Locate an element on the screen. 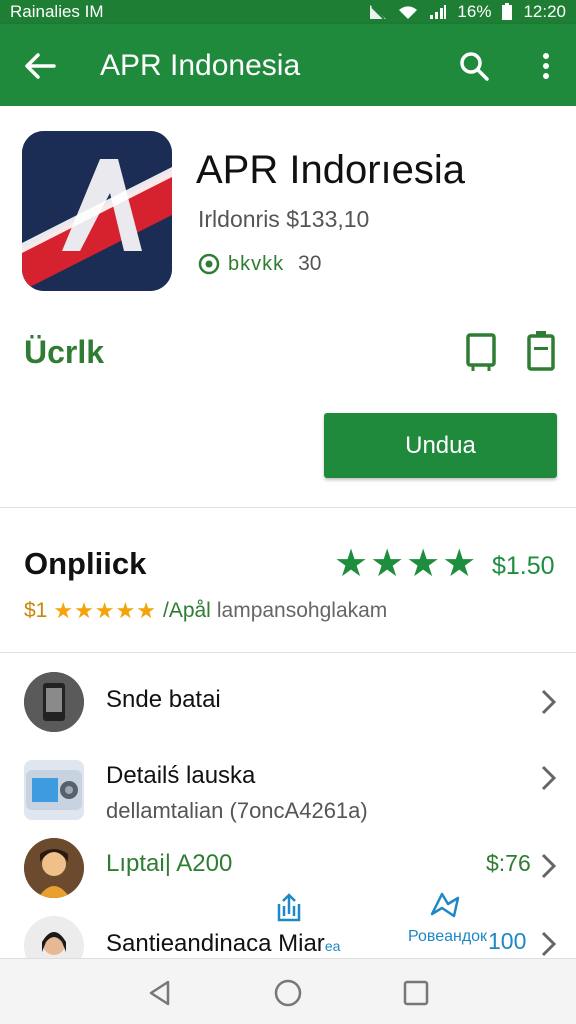 This screenshot has width=576, height=1024. list-item-label: Santieandinaca Miarea is located at coordinates (223, 944).